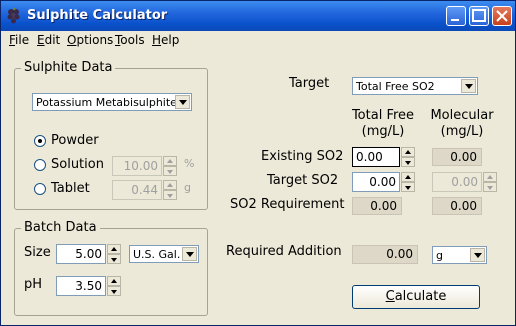 Image resolution: width=516 pixels, height=326 pixels. I want to click on compound-select: Potassium Metabisulphite, so click(112, 102).